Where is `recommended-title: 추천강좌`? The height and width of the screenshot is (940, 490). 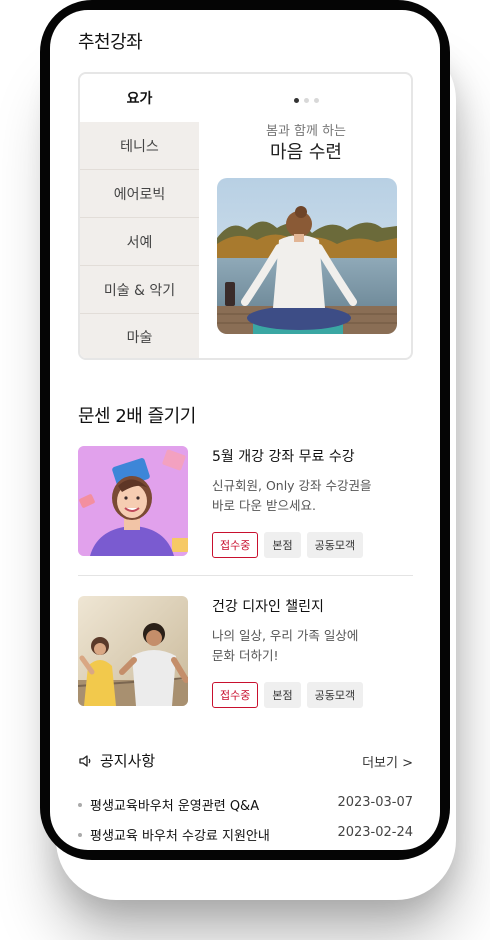 recommended-title: 추천강좌 is located at coordinates (110, 42).